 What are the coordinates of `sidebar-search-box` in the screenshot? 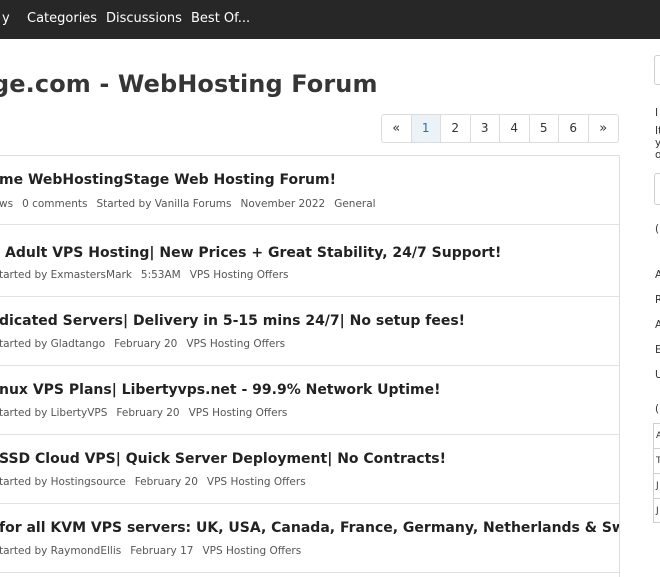 It's located at (657, 70).